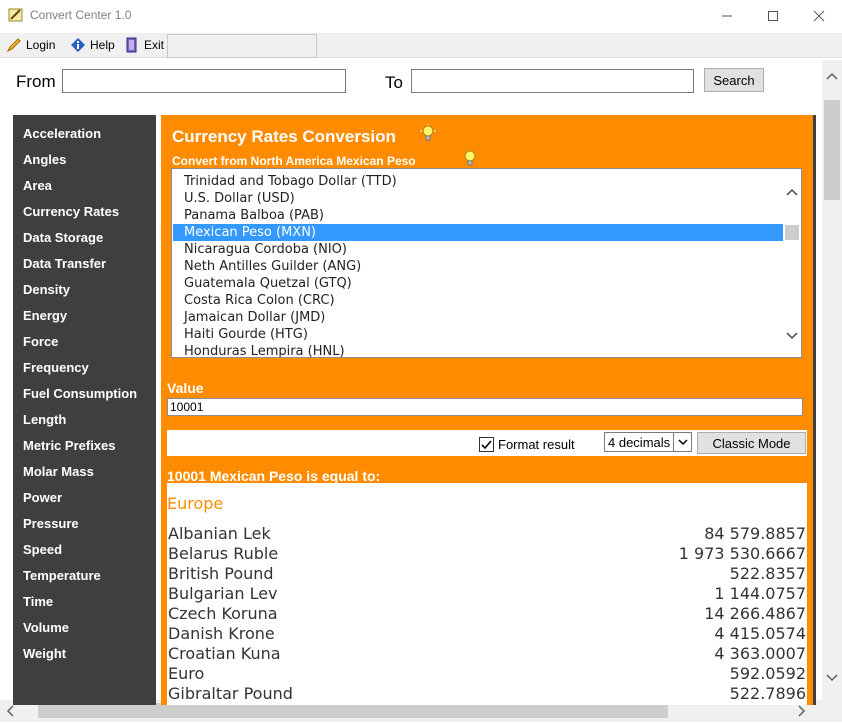 The image size is (842, 726). What do you see at coordinates (478, 181) in the screenshot?
I see `list-item: Trinidad and Tobago Dollar (TTD)` at bounding box center [478, 181].